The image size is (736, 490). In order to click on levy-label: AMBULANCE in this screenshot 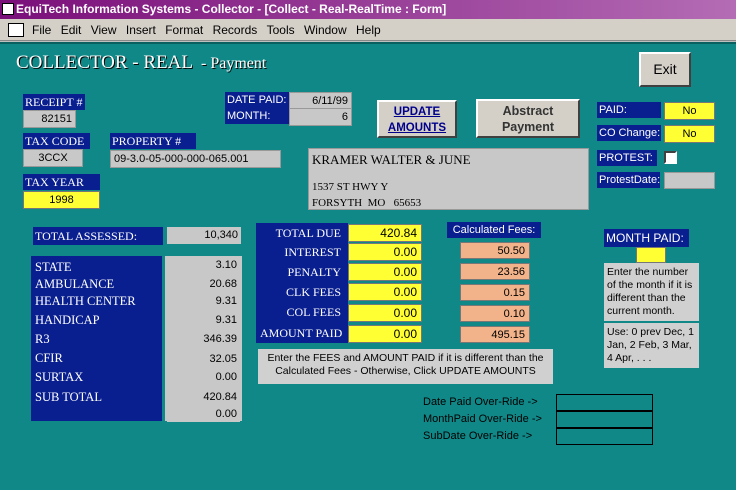, I will do `click(96, 284)`.